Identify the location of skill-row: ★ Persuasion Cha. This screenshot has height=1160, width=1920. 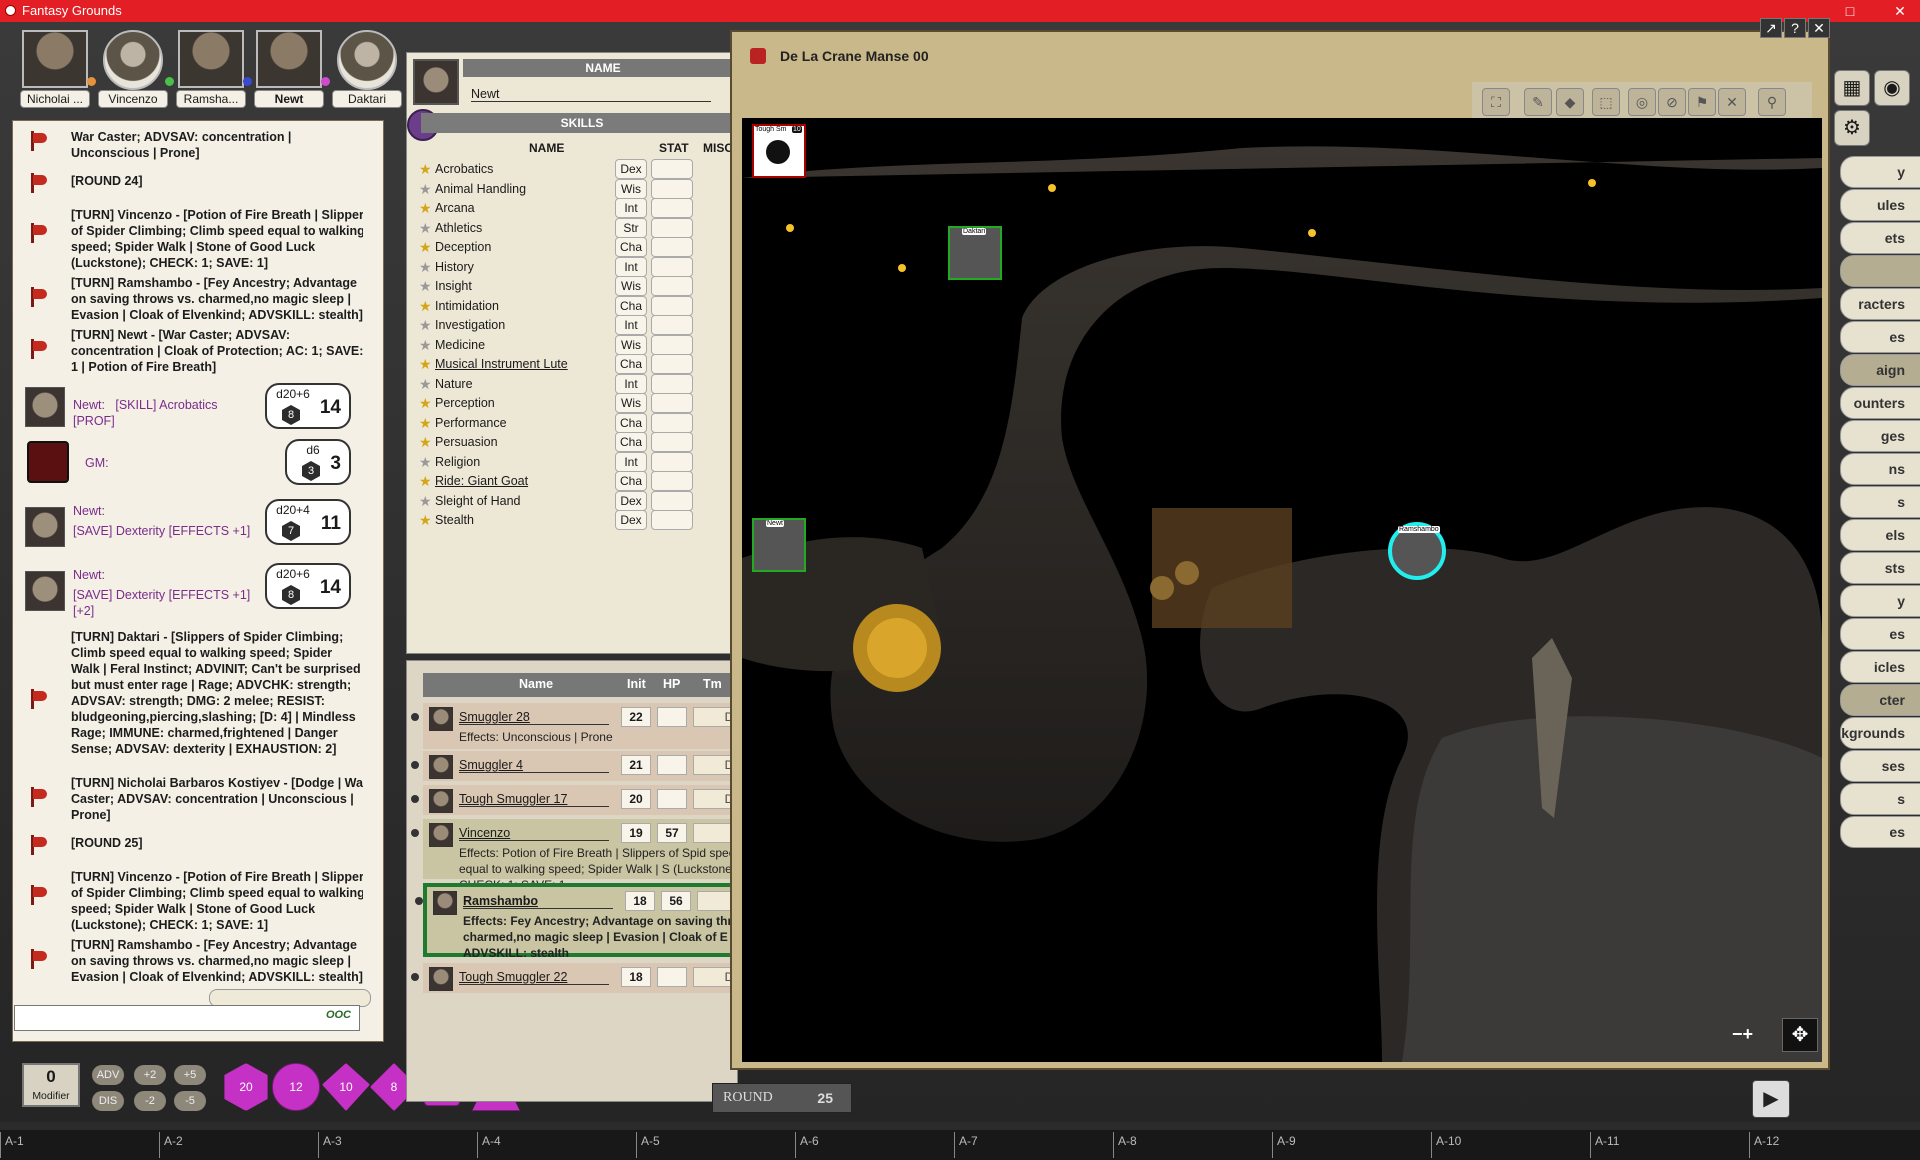
(579, 442).